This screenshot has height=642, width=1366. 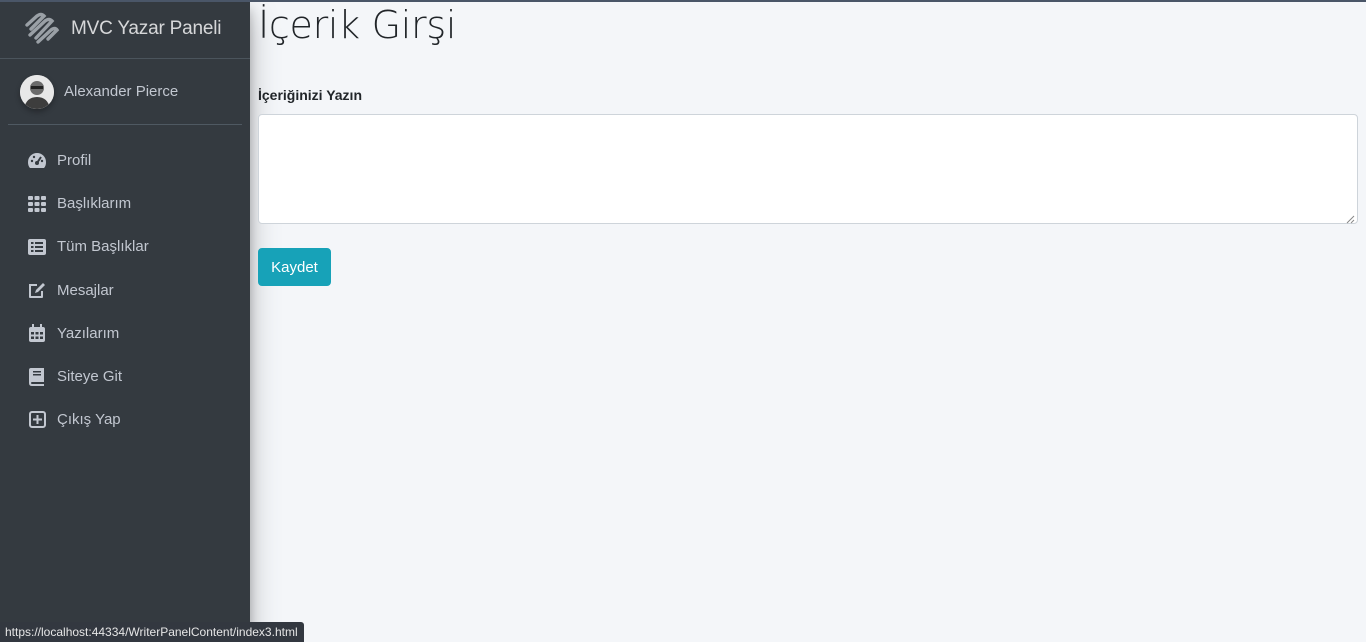 What do you see at coordinates (37, 377) in the screenshot?
I see `book-icon` at bounding box center [37, 377].